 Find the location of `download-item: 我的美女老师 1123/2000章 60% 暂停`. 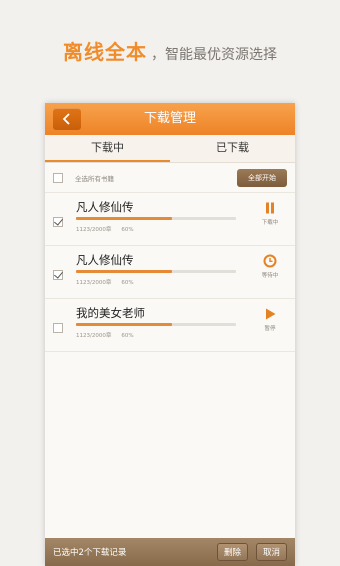

download-item: 我的美女老师 1123/2000章 60% 暂停 is located at coordinates (170, 325).